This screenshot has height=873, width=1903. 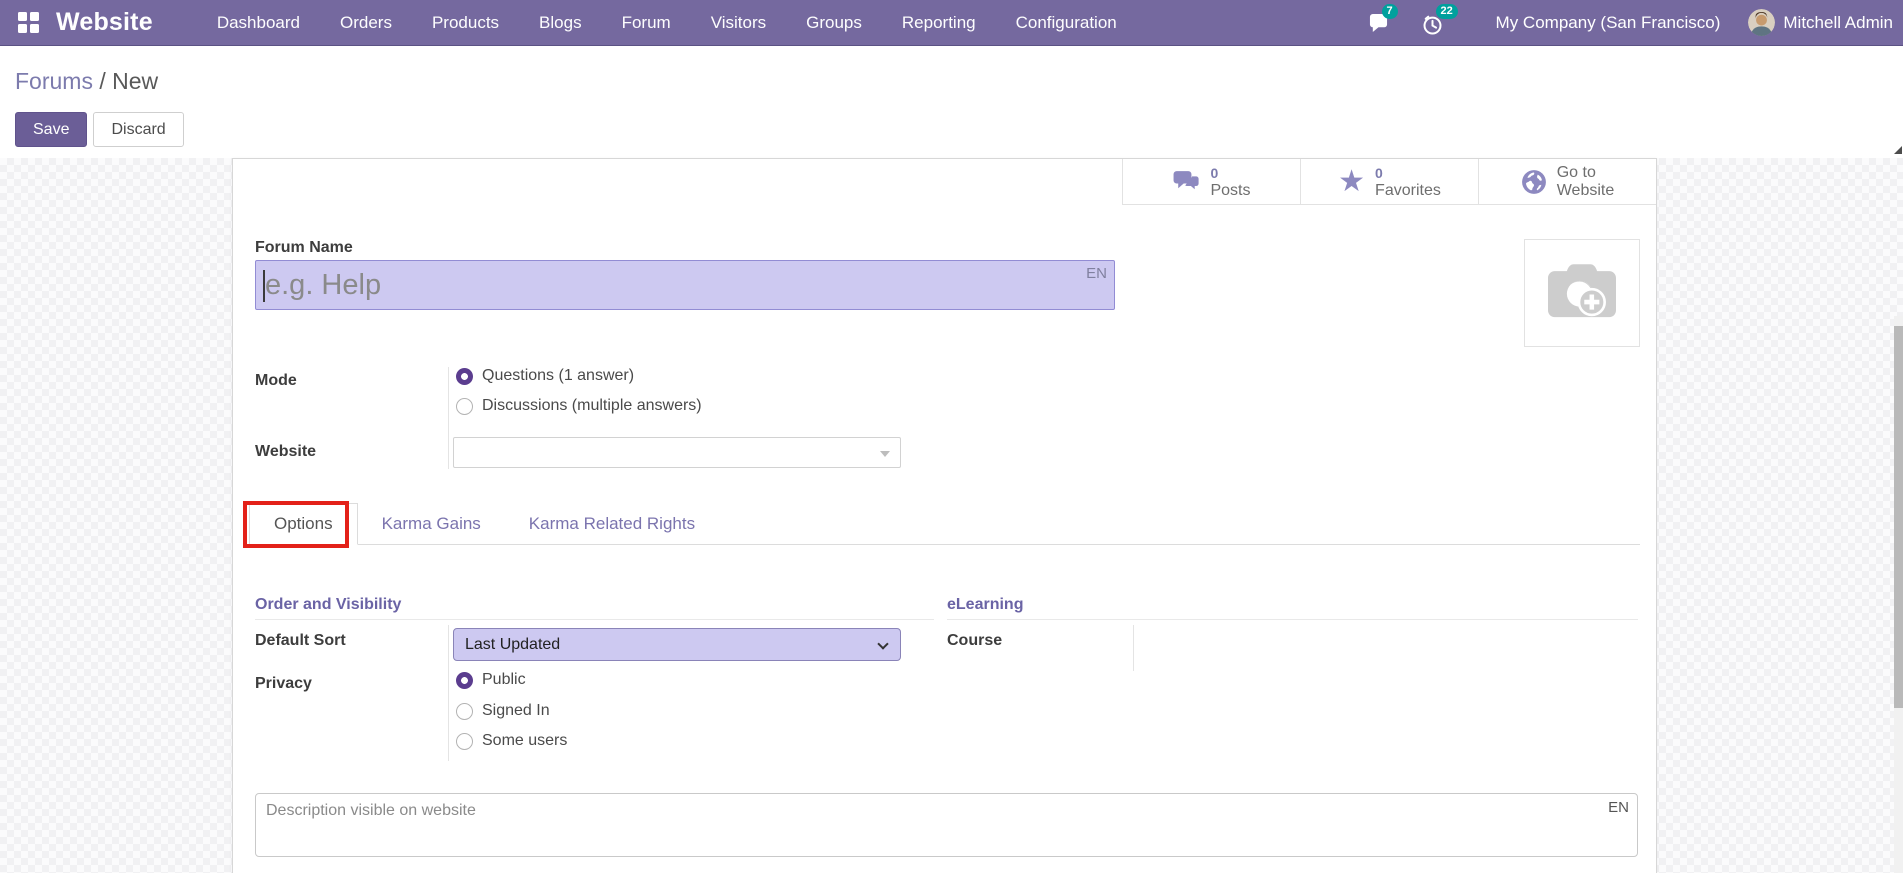 I want to click on save-button: Save, so click(x=51, y=129).